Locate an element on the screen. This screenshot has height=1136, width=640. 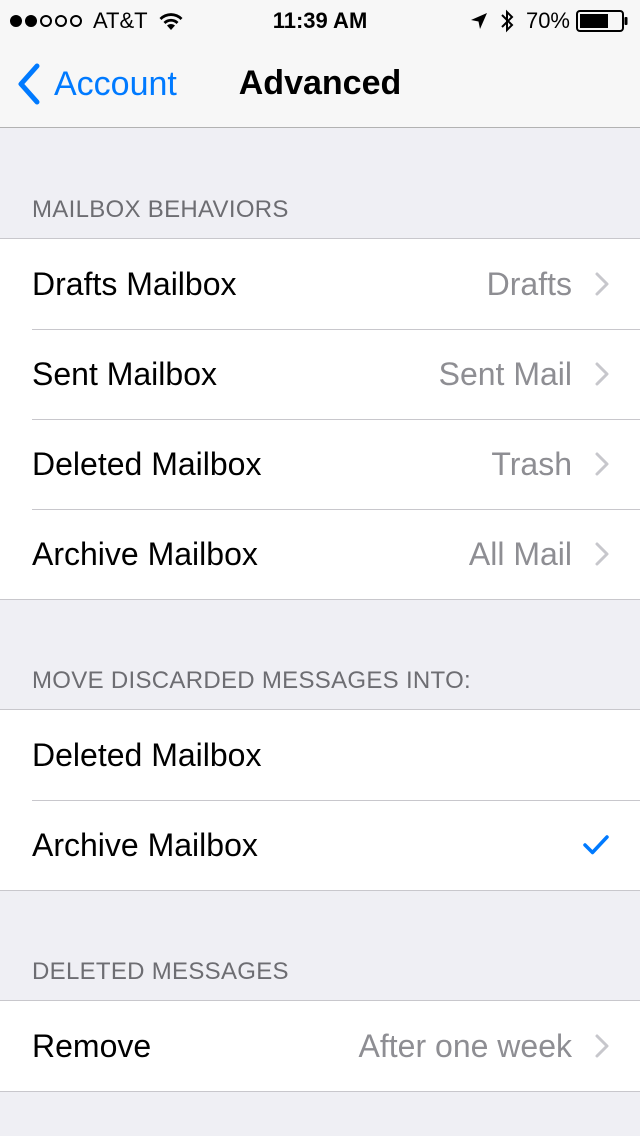
row-value: After one week is located at coordinates (465, 1045).